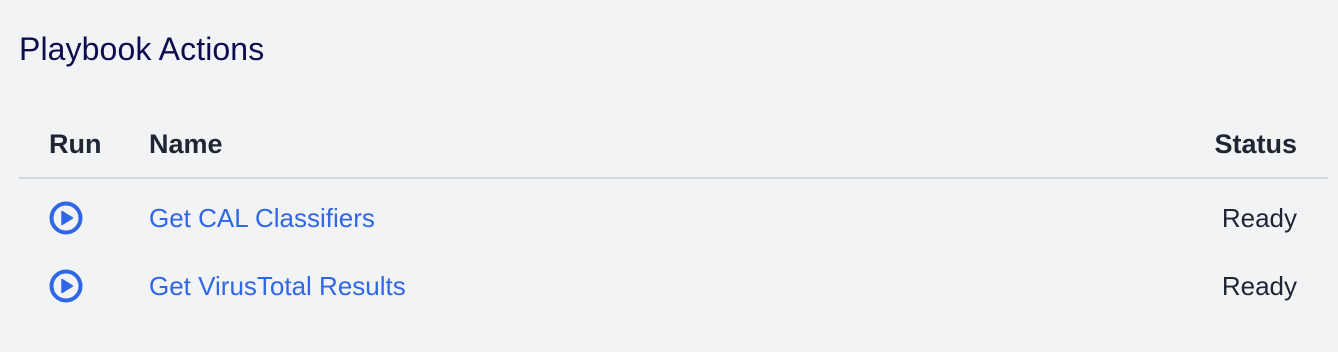  What do you see at coordinates (262, 218) in the screenshot?
I see `action-name-link: Get CAL Classifiers` at bounding box center [262, 218].